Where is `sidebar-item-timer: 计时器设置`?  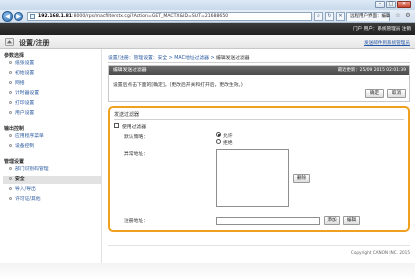 sidebar-item-timer: 计时器设置 is located at coordinates (55, 94).